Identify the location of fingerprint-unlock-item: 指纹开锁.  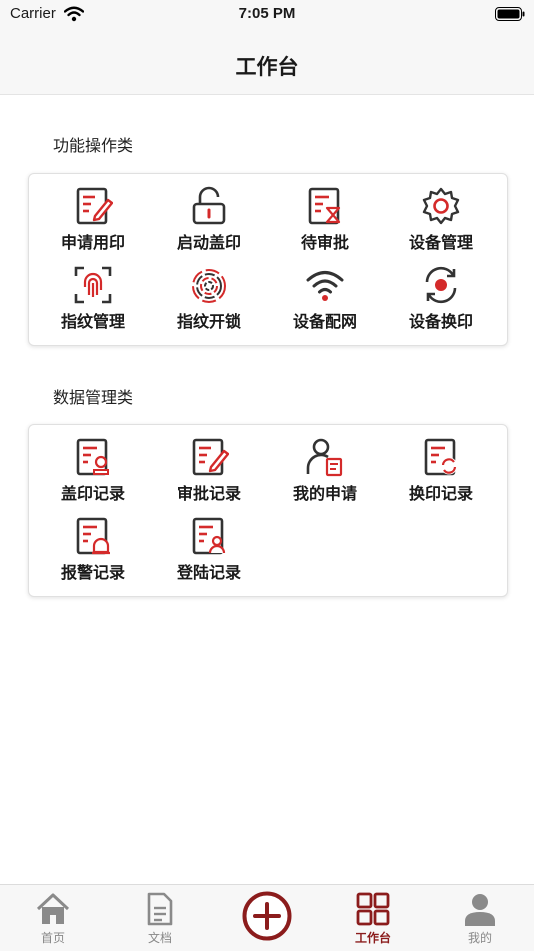
(209, 298).